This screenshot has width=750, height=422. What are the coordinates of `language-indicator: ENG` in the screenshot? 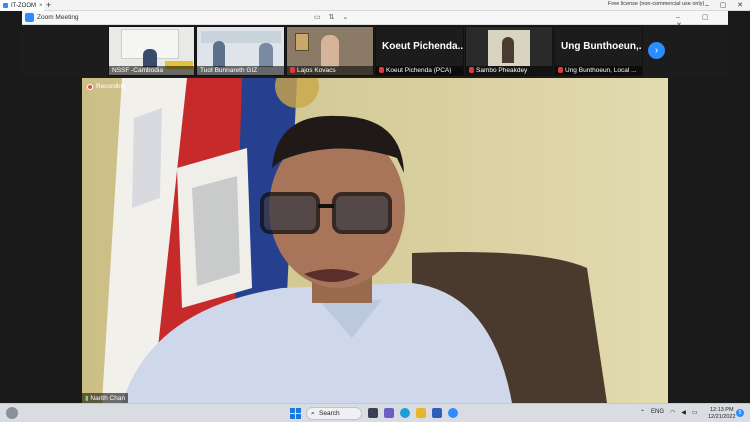 It's located at (657, 412).